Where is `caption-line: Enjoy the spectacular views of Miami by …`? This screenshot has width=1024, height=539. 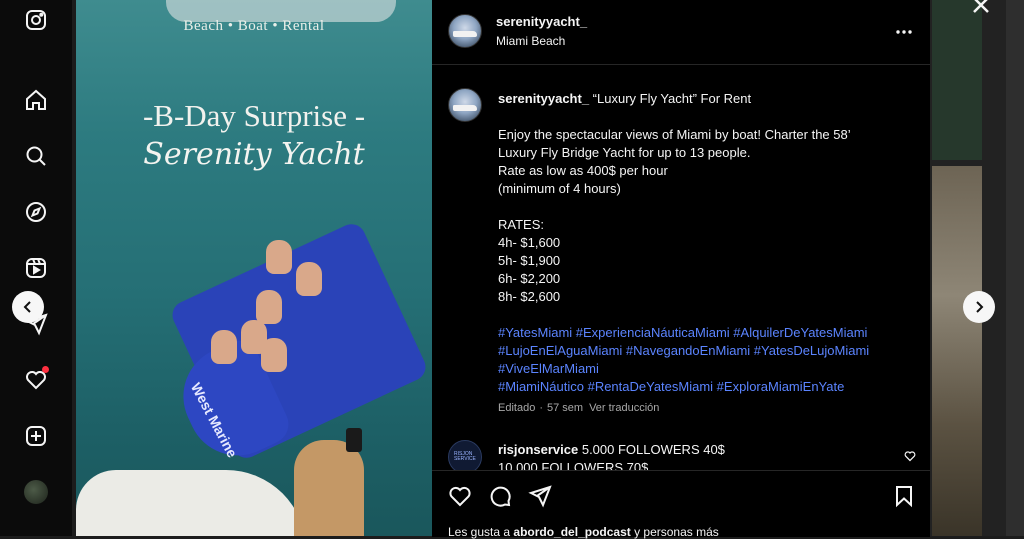 caption-line: Enjoy the spectacular views of Miami by … is located at coordinates (674, 134).